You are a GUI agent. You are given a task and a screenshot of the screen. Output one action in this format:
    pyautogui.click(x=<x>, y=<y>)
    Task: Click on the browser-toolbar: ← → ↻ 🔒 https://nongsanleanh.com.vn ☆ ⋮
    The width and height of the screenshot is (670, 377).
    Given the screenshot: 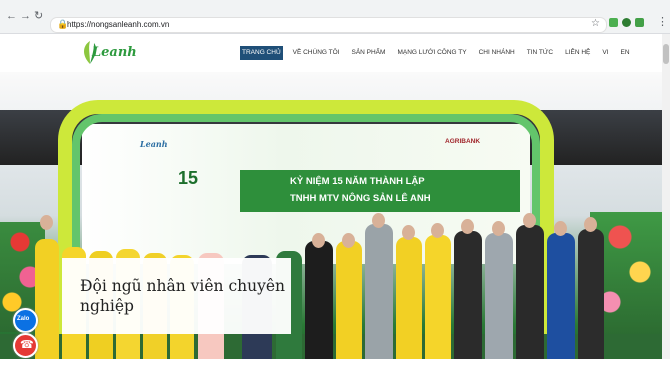 What is the action you would take?
    pyautogui.click(x=335, y=17)
    